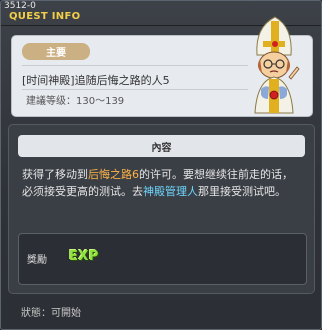 This screenshot has height=330, width=322. I want to click on quest-id-label: 3512-0, so click(20, 6).